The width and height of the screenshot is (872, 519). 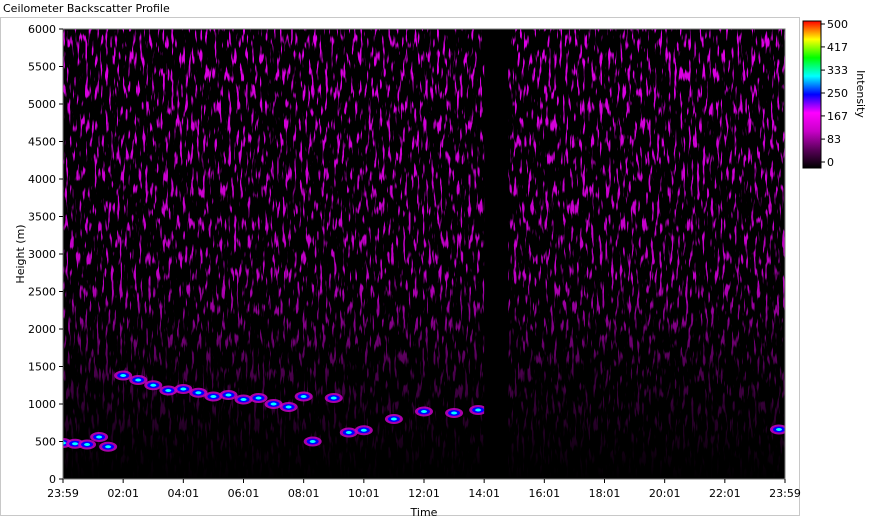 I want to click on x-tick-label: 04:01, so click(x=183, y=493).